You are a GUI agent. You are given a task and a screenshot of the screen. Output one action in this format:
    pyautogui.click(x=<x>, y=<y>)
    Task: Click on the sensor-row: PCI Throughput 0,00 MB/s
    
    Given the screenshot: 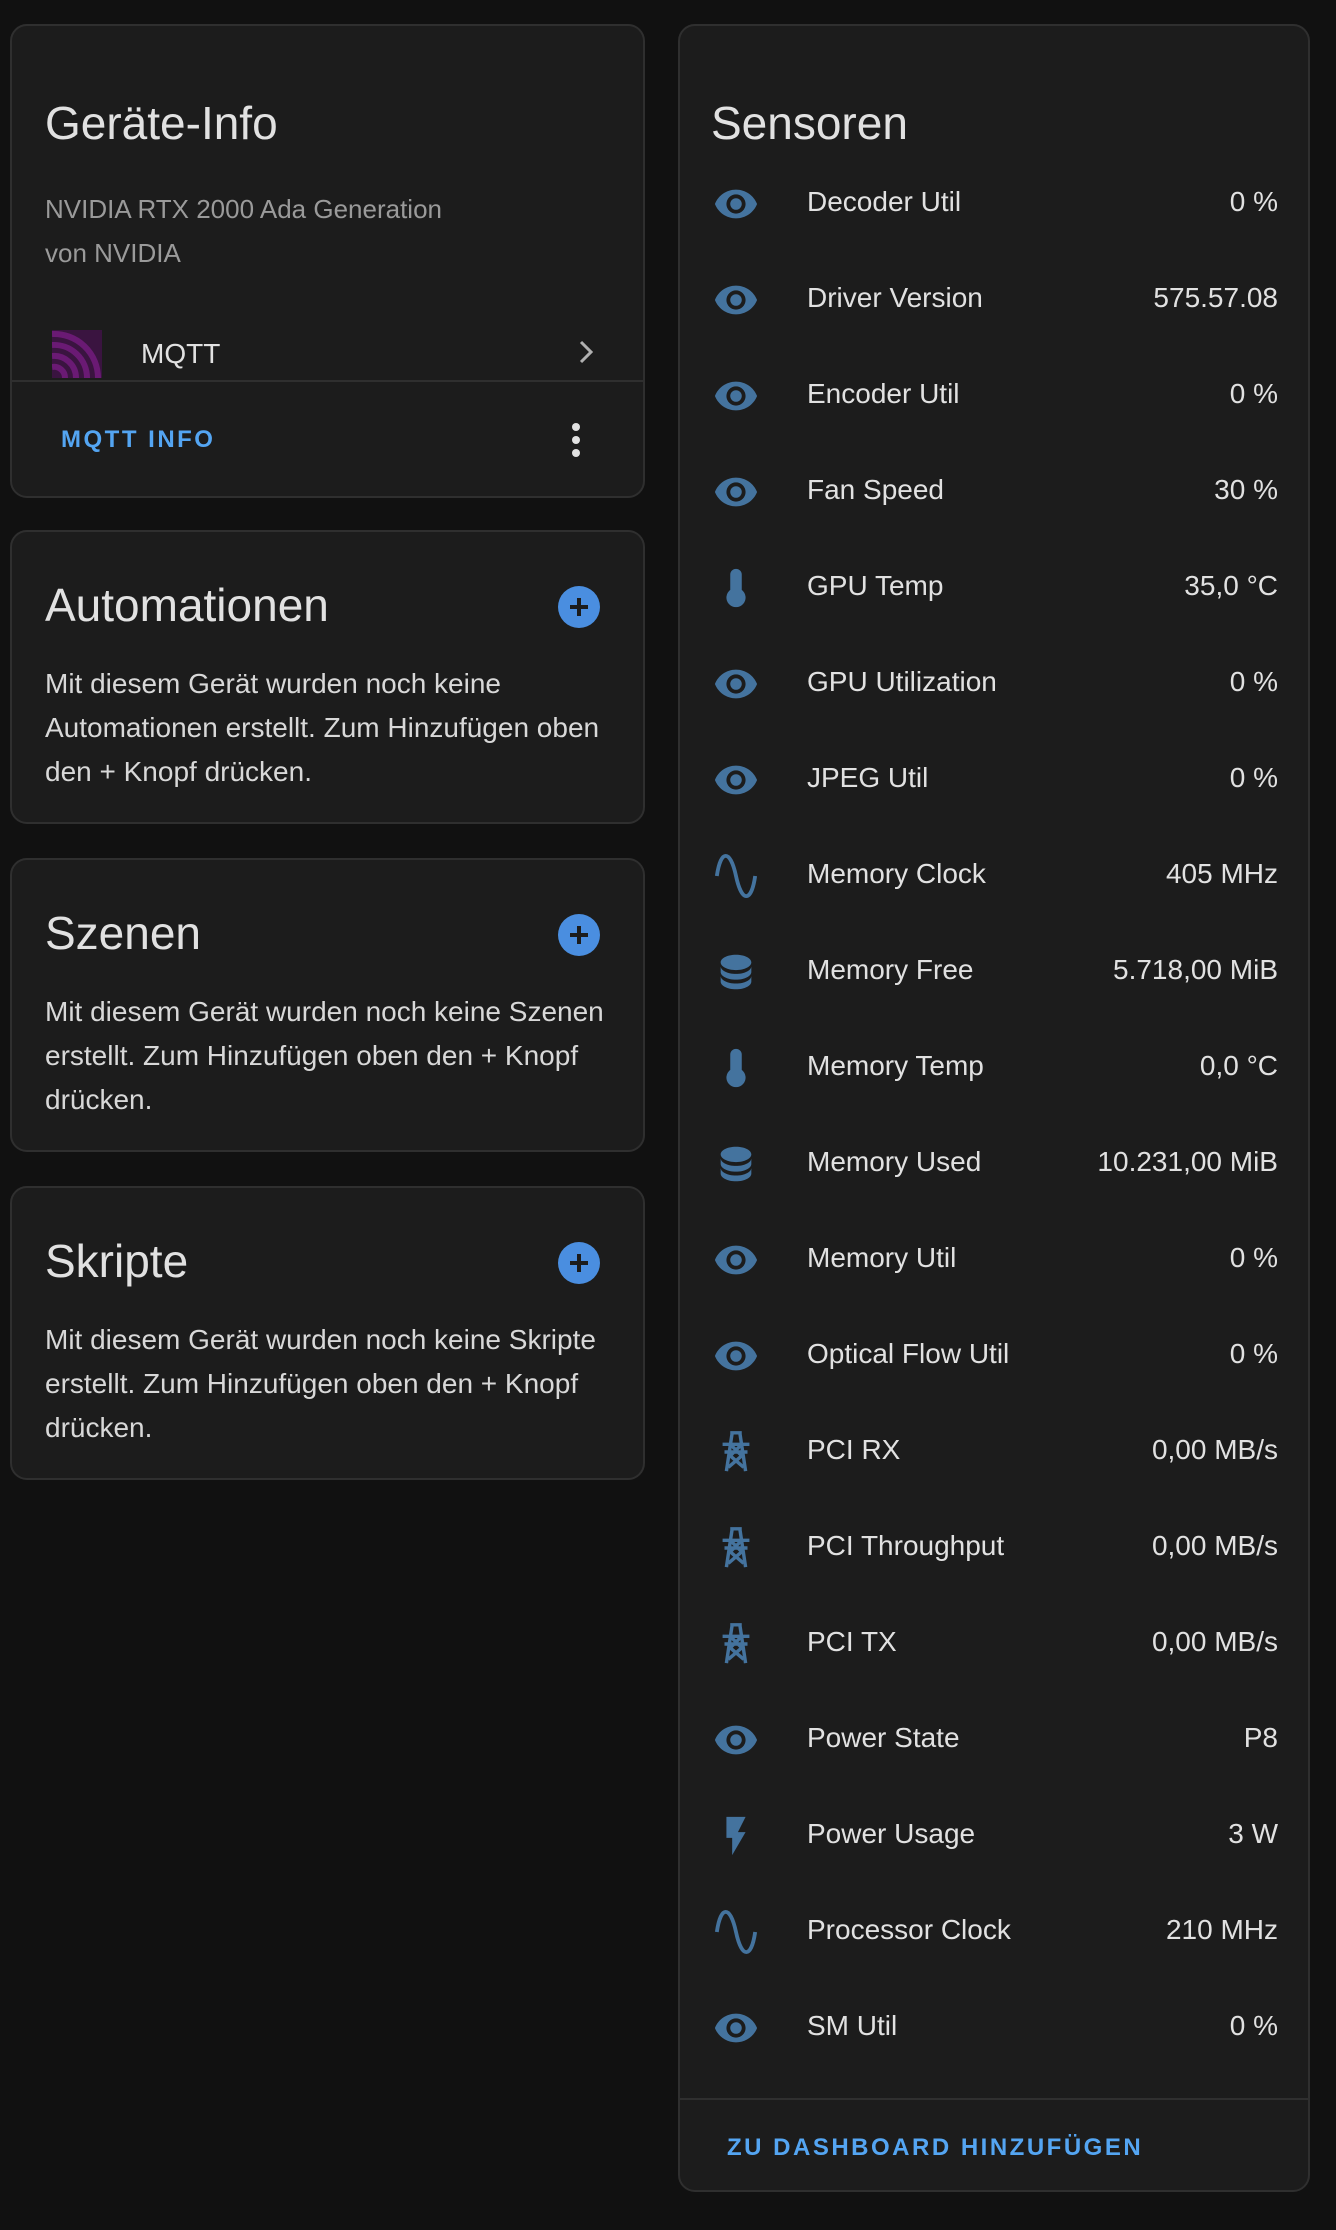 What is the action you would take?
    pyautogui.click(x=995, y=1548)
    